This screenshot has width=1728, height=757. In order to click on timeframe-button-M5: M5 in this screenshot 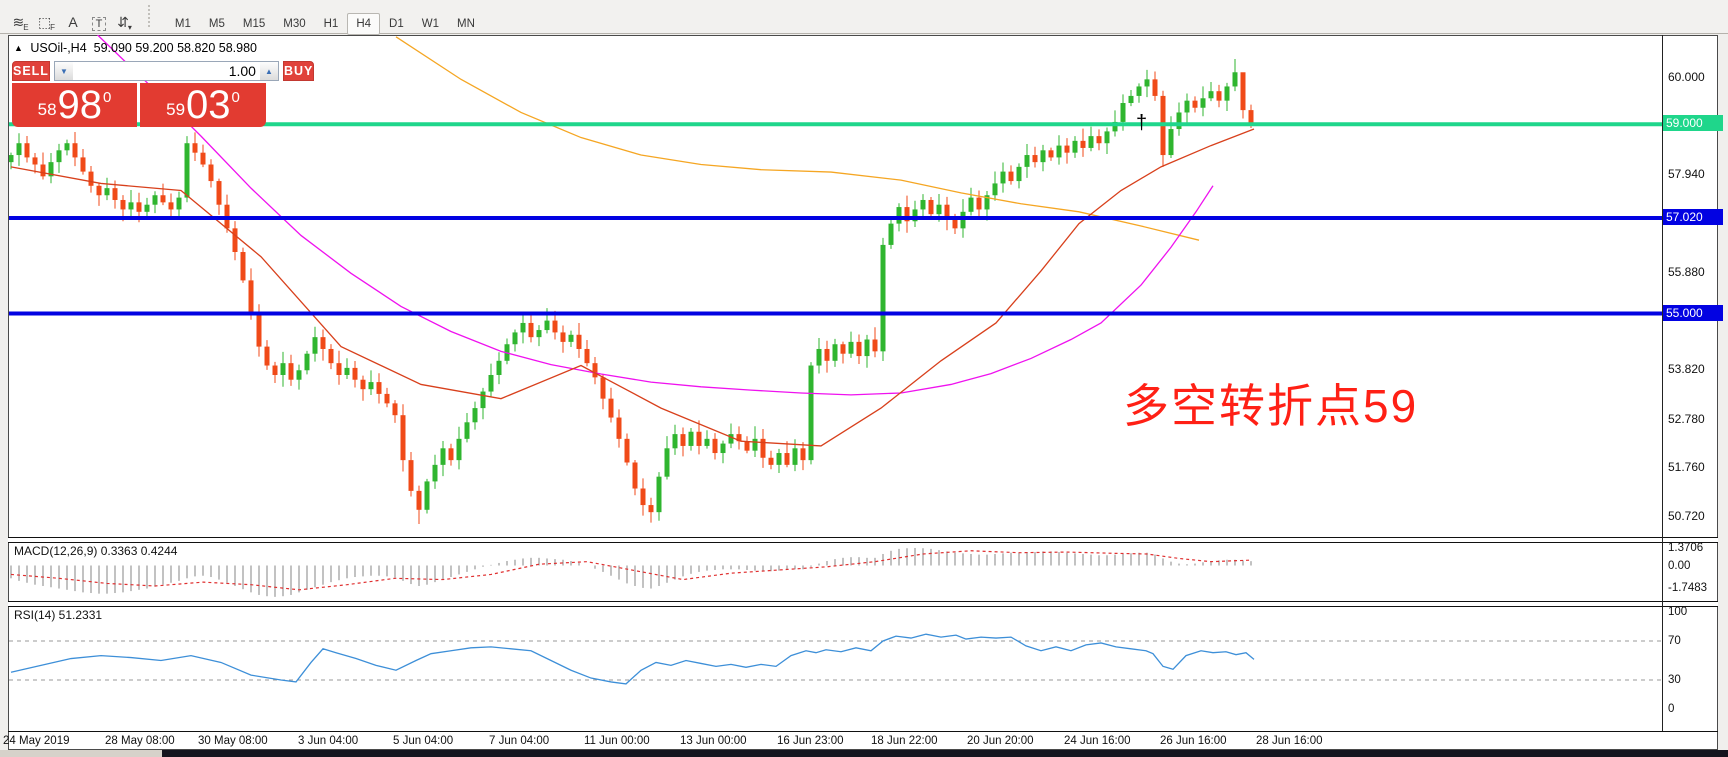, I will do `click(217, 24)`.